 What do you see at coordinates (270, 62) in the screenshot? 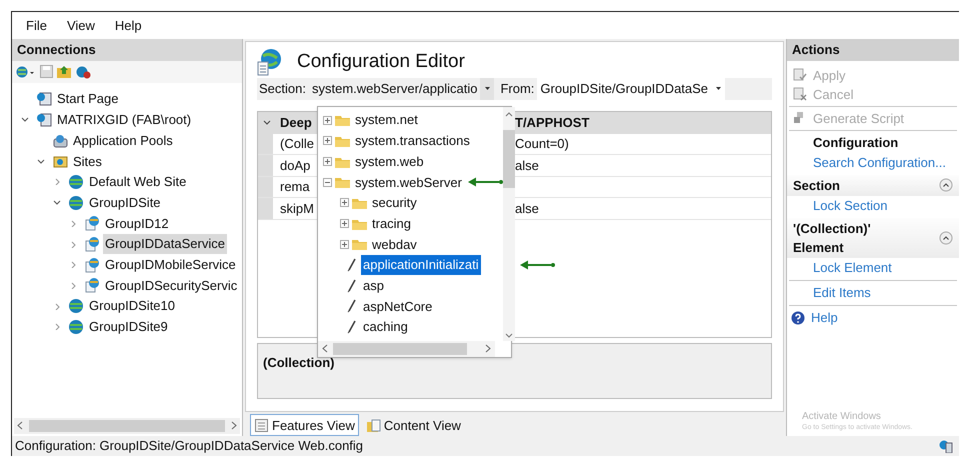
I see `globe-document-icon` at bounding box center [270, 62].